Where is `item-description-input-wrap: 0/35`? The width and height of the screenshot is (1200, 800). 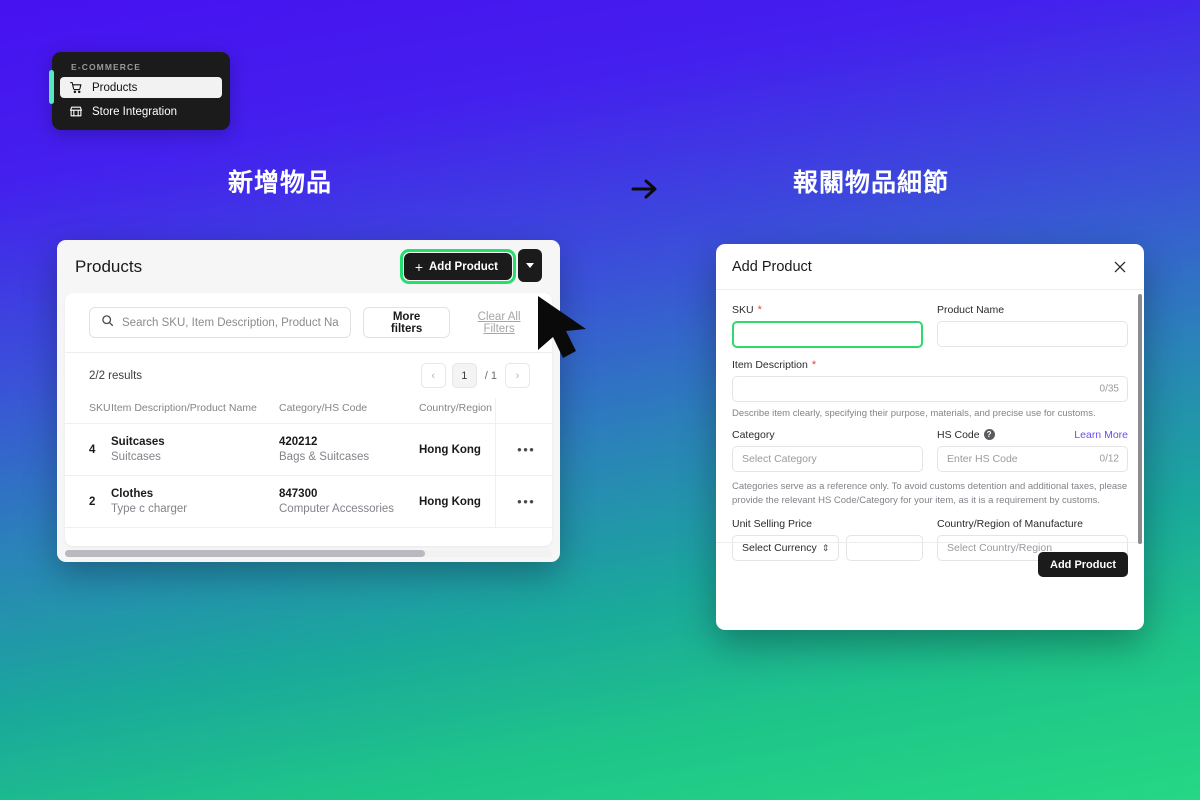
item-description-input-wrap: 0/35 is located at coordinates (930, 389).